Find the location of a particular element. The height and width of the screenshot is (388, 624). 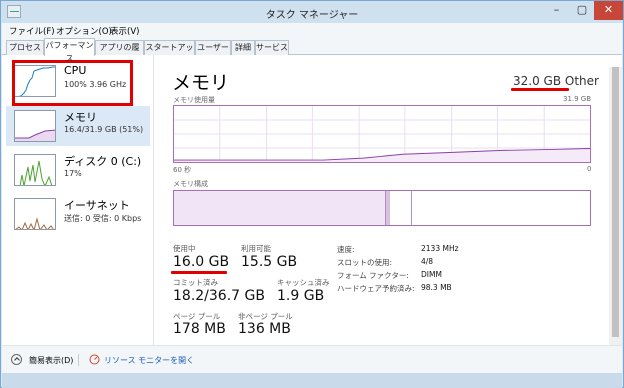

title-bar: タスク マネージャー – ▢ ✕ is located at coordinates (312, 12).